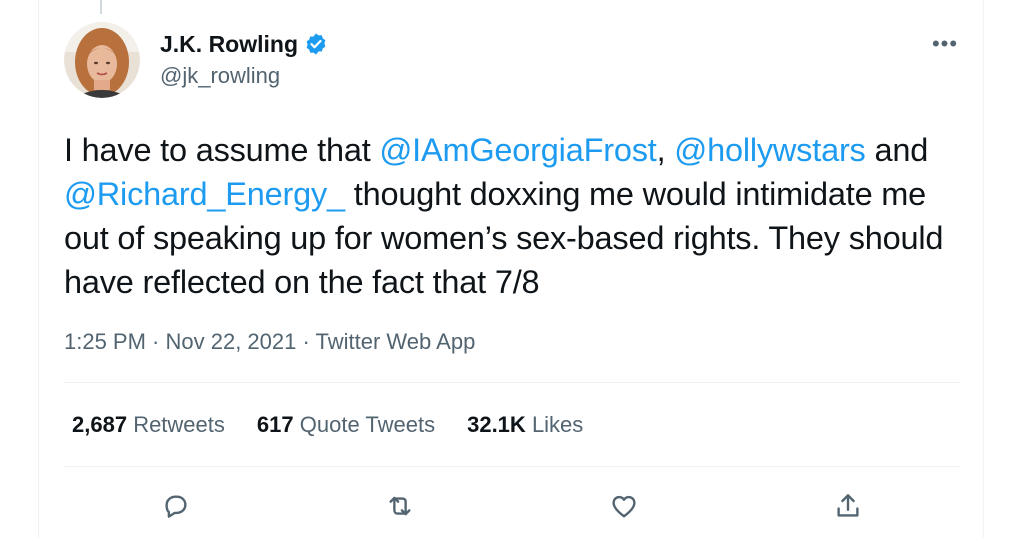 The height and width of the screenshot is (538, 1012). I want to click on more-options-icon: •••, so click(945, 44).